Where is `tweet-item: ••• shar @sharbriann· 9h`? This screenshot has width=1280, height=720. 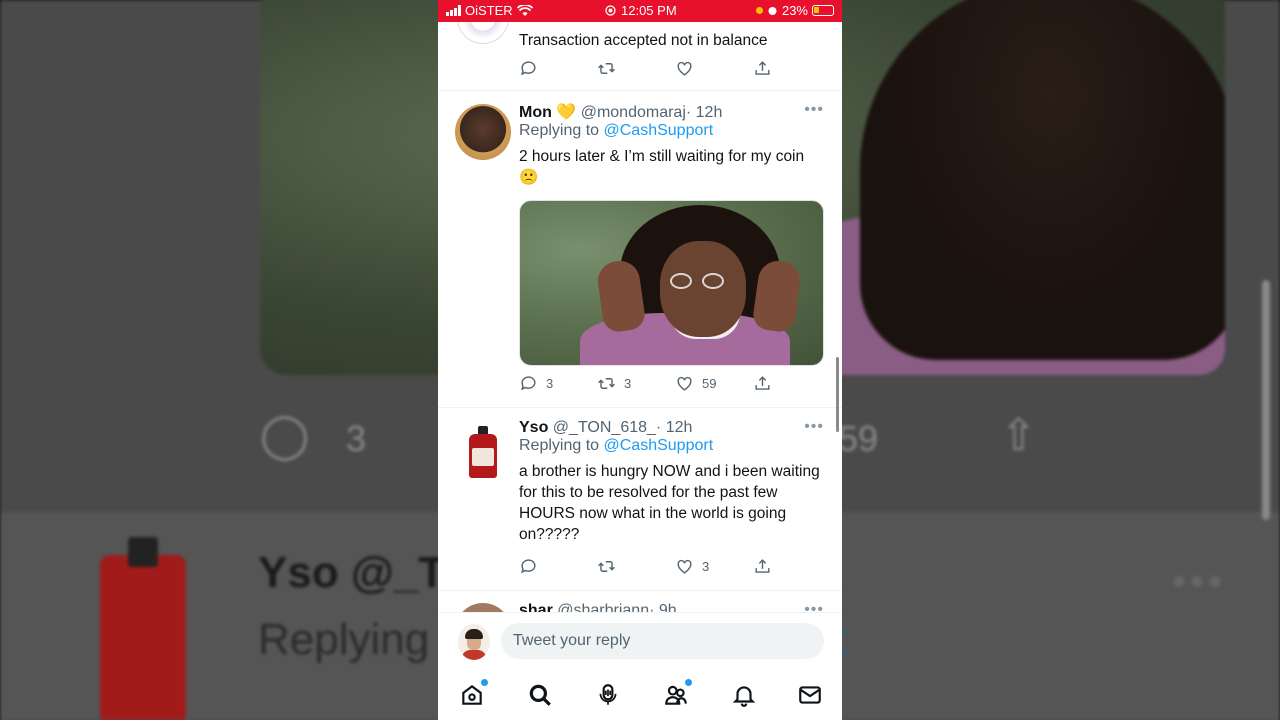
tweet-item: ••• shar @sharbriann· 9h is located at coordinates (640, 601).